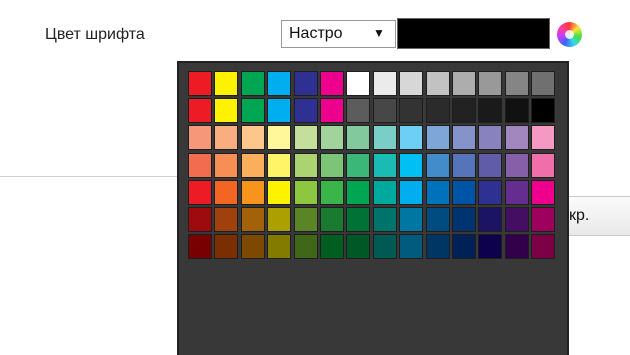 This screenshot has width=630, height=355. What do you see at coordinates (338, 34) in the screenshot?
I see `color-mode-select: Настро ▼` at bounding box center [338, 34].